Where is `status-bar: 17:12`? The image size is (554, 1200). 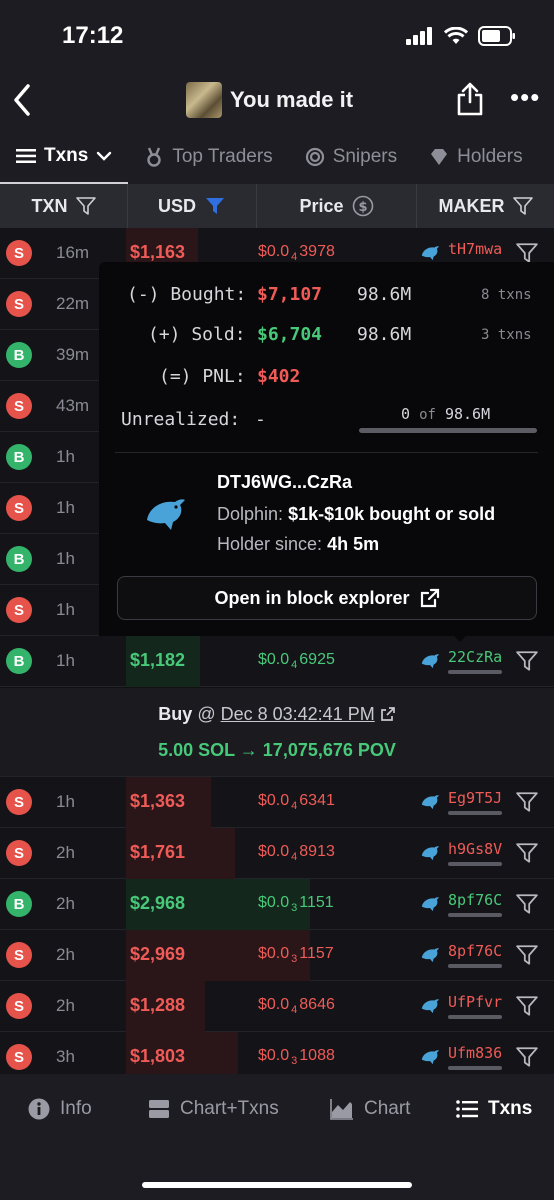 status-bar: 17:12 is located at coordinates (277, 35).